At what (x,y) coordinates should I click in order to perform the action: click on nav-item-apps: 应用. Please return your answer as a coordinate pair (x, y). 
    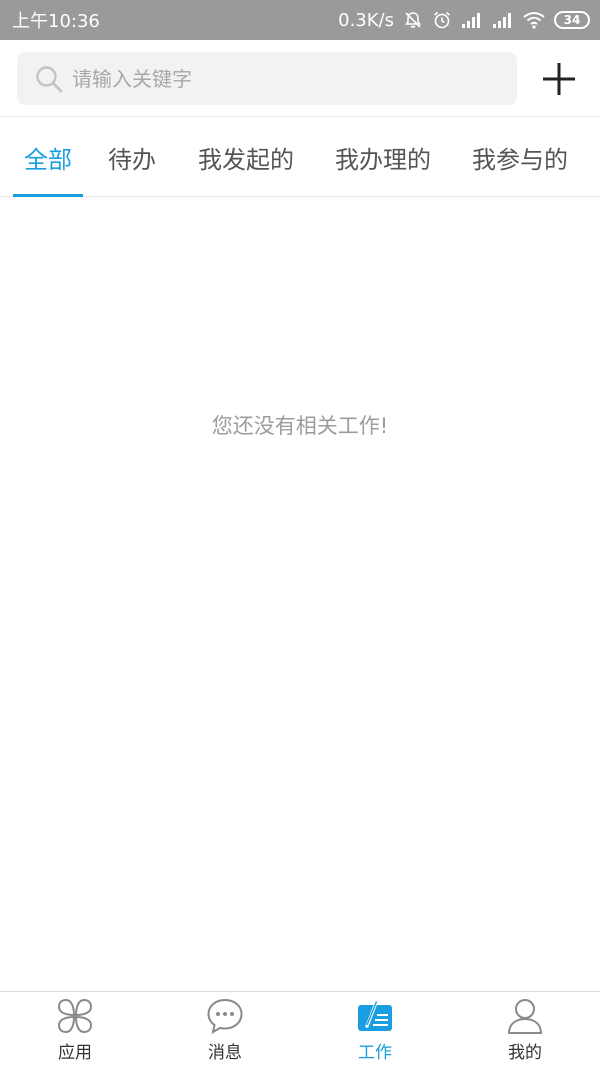
    Looking at the image, I should click on (75, 1029).